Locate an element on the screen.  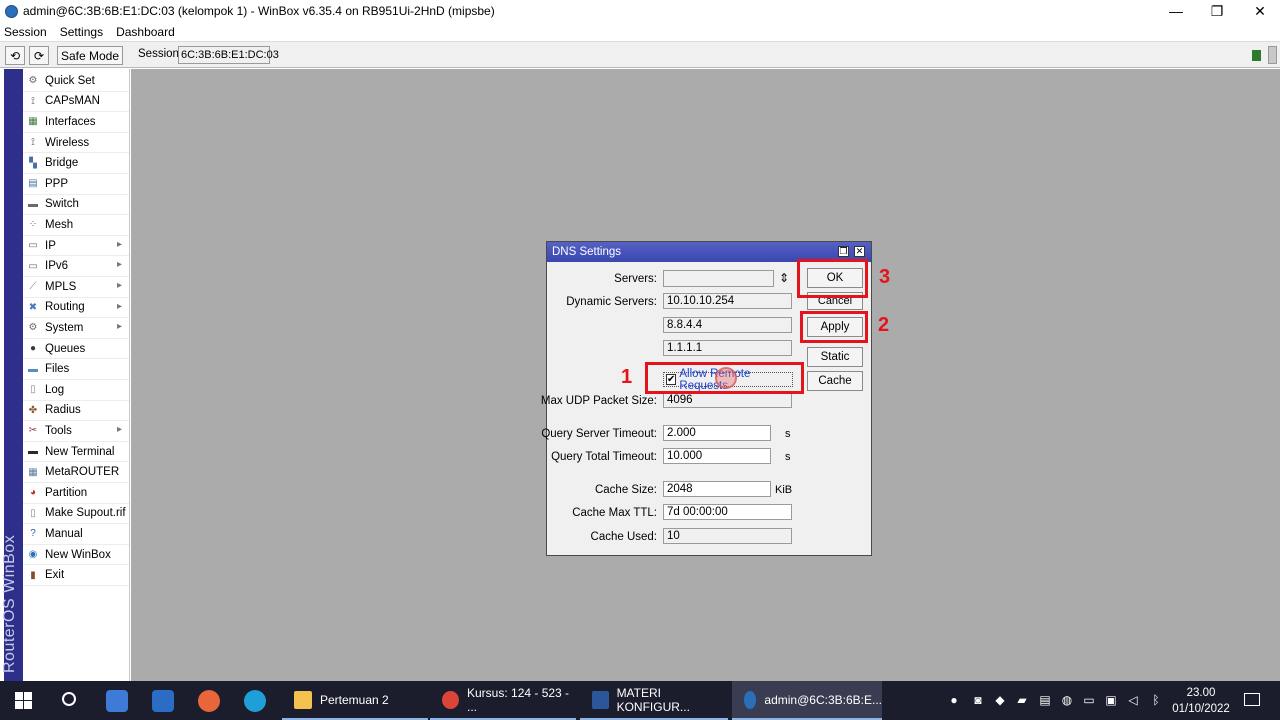
query-server-timeout-input: 2.000 is located at coordinates (717, 433).